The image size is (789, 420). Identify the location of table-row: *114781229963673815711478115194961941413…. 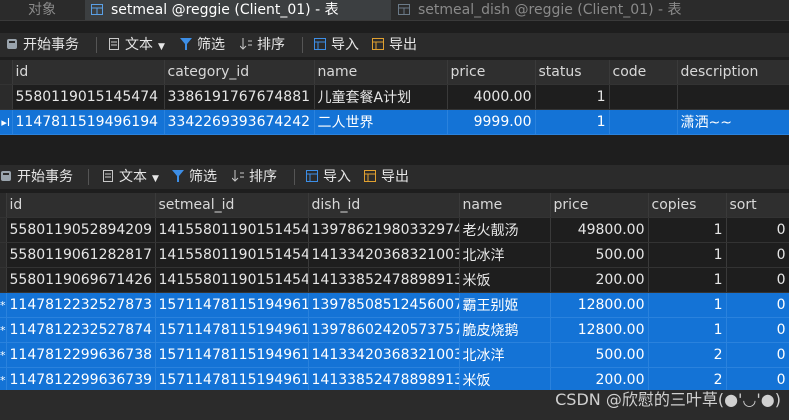
(394, 355).